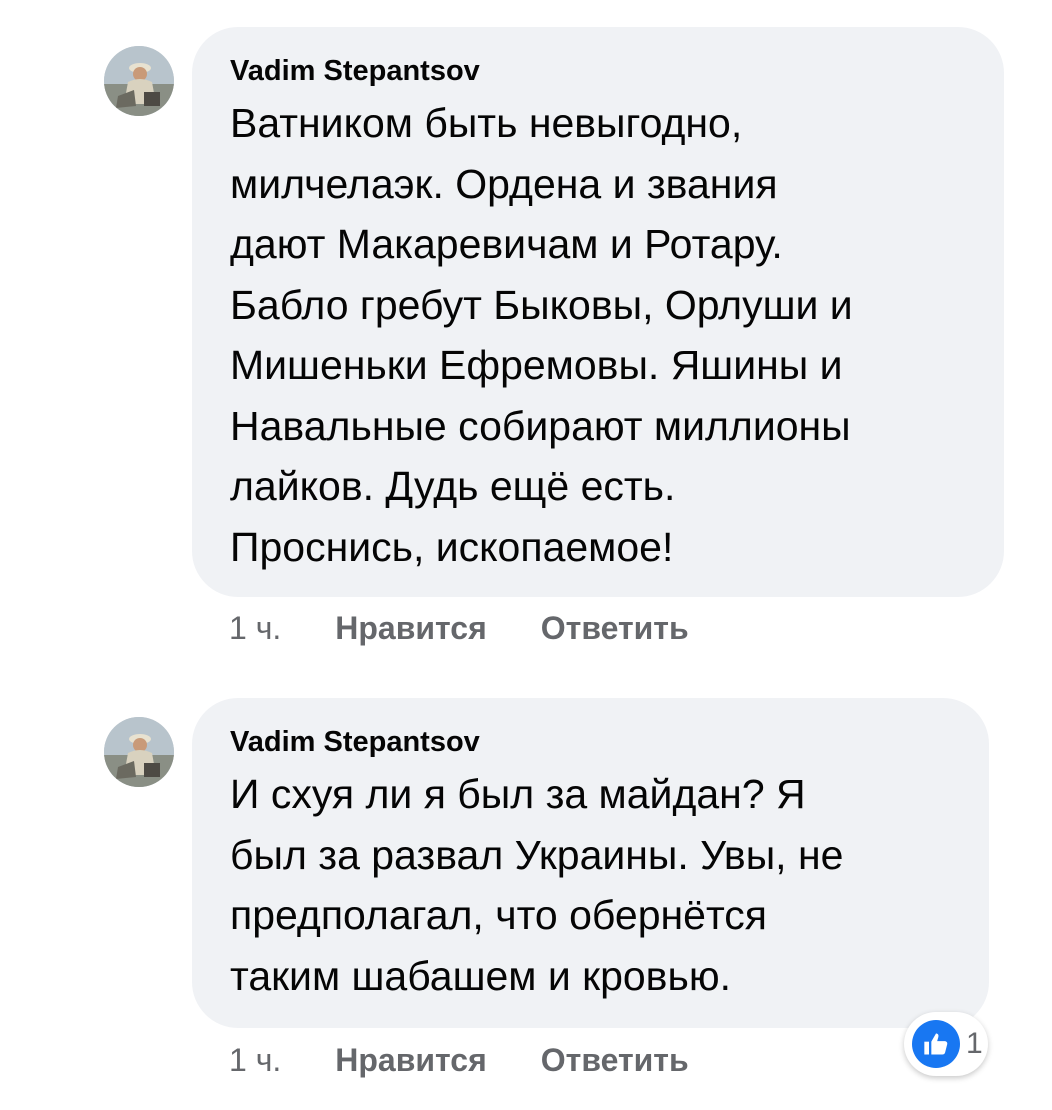  I want to click on reaction-summary: 1, so click(946, 1044).